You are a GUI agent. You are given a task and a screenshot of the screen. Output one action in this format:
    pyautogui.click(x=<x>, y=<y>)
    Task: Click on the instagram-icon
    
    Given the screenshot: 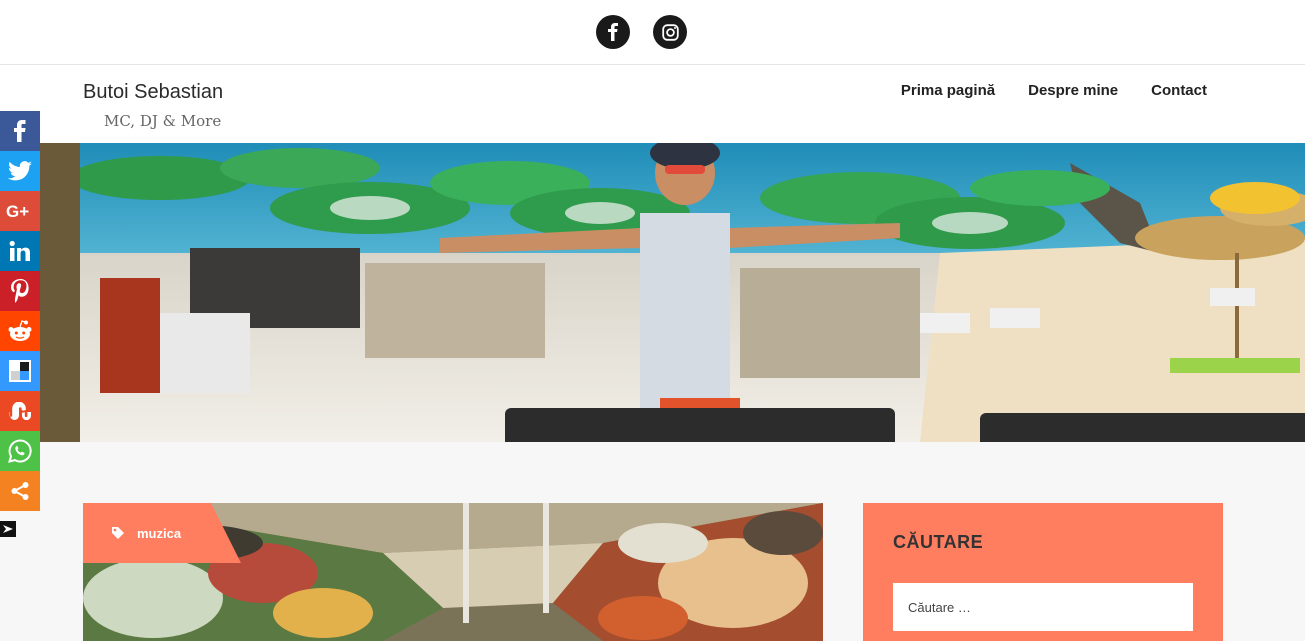 What is the action you would take?
    pyautogui.click(x=670, y=32)
    